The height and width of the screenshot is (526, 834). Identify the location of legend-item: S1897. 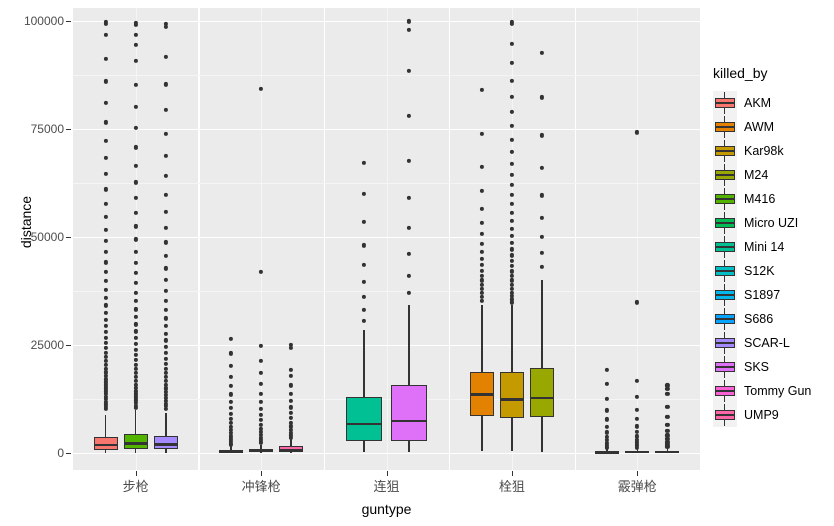
(773, 295).